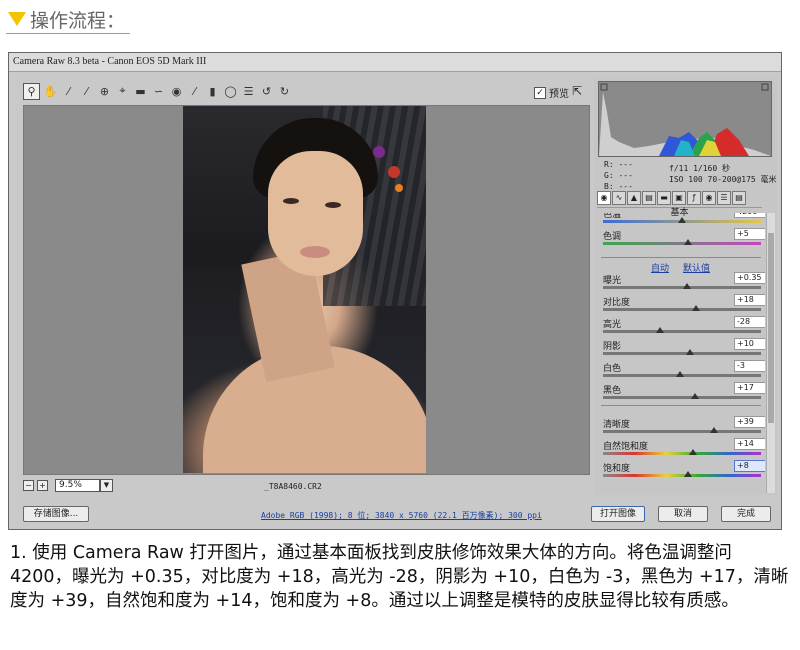 This screenshot has height=650, width=800. Describe the element at coordinates (679, 198) in the screenshot. I see `lens-tab-icon: ▣` at that location.